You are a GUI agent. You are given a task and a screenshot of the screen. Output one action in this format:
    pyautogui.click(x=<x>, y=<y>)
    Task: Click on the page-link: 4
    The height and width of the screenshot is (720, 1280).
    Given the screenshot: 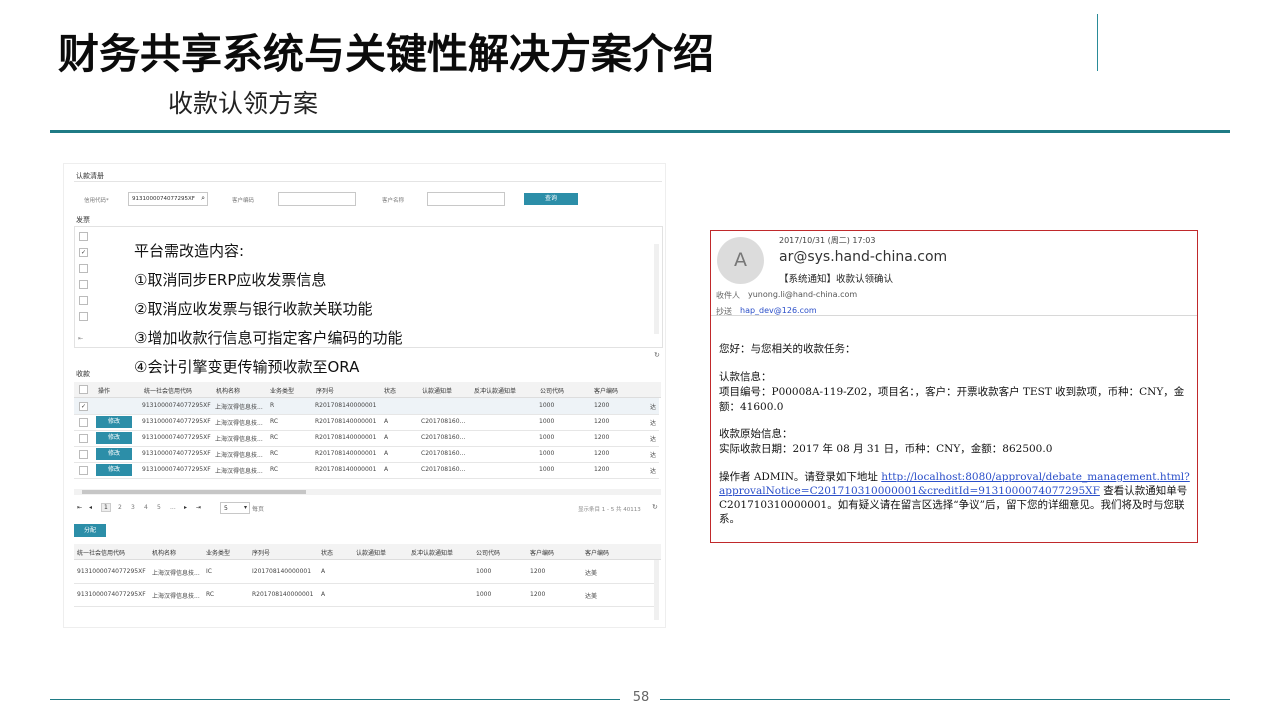 What is the action you would take?
    pyautogui.click(x=146, y=507)
    